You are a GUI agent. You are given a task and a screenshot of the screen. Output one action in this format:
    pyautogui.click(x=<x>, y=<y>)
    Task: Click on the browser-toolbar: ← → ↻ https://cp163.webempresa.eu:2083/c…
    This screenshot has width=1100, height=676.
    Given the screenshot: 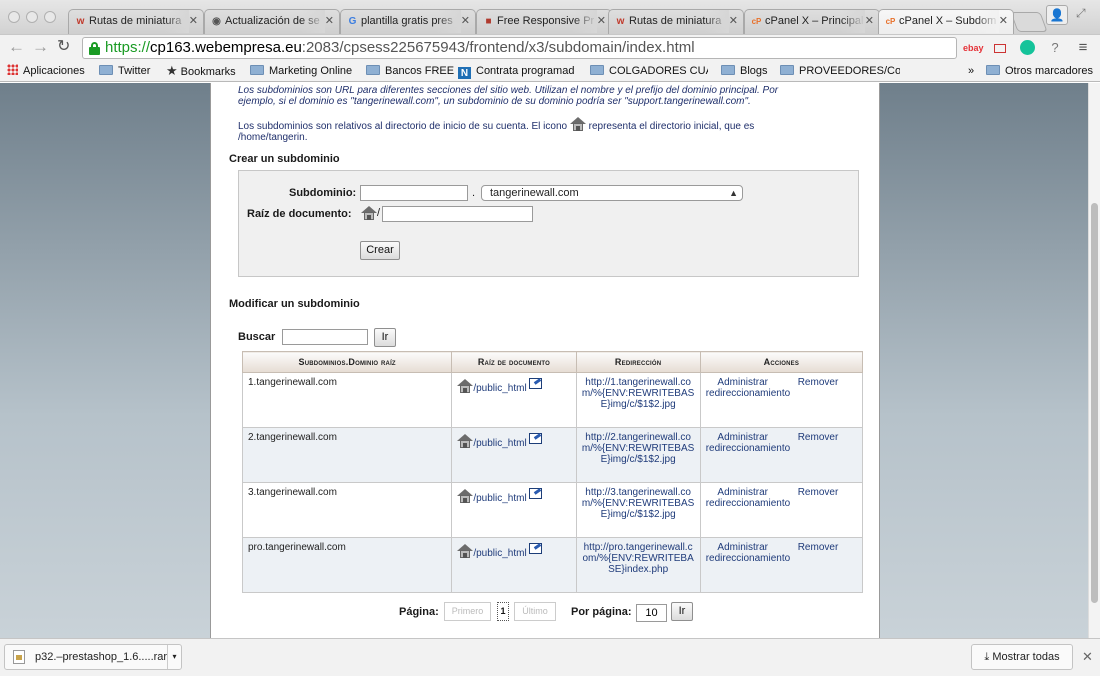 What is the action you would take?
    pyautogui.click(x=550, y=47)
    